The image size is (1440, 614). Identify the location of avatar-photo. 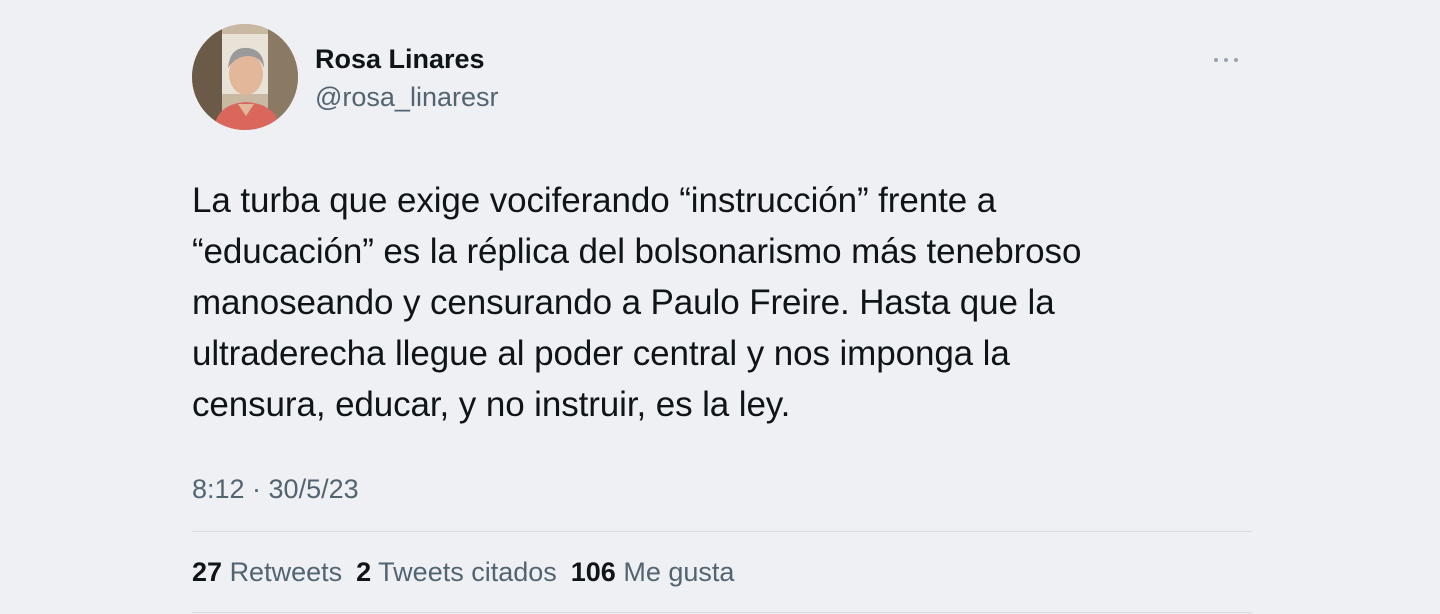
(245, 77).